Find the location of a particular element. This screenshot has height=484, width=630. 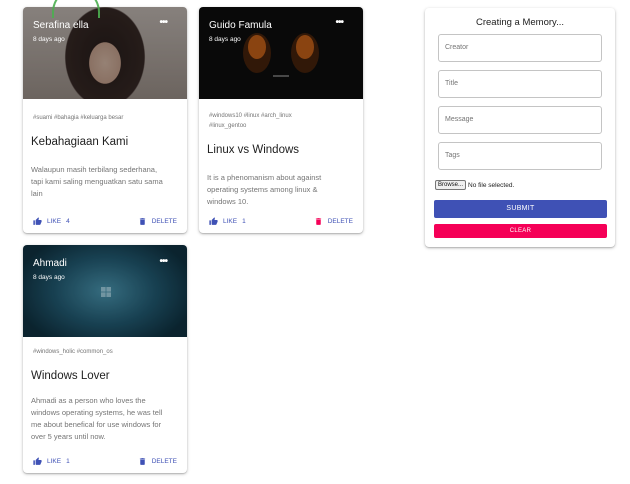

like-button: LIKE 4 is located at coordinates (51, 221).